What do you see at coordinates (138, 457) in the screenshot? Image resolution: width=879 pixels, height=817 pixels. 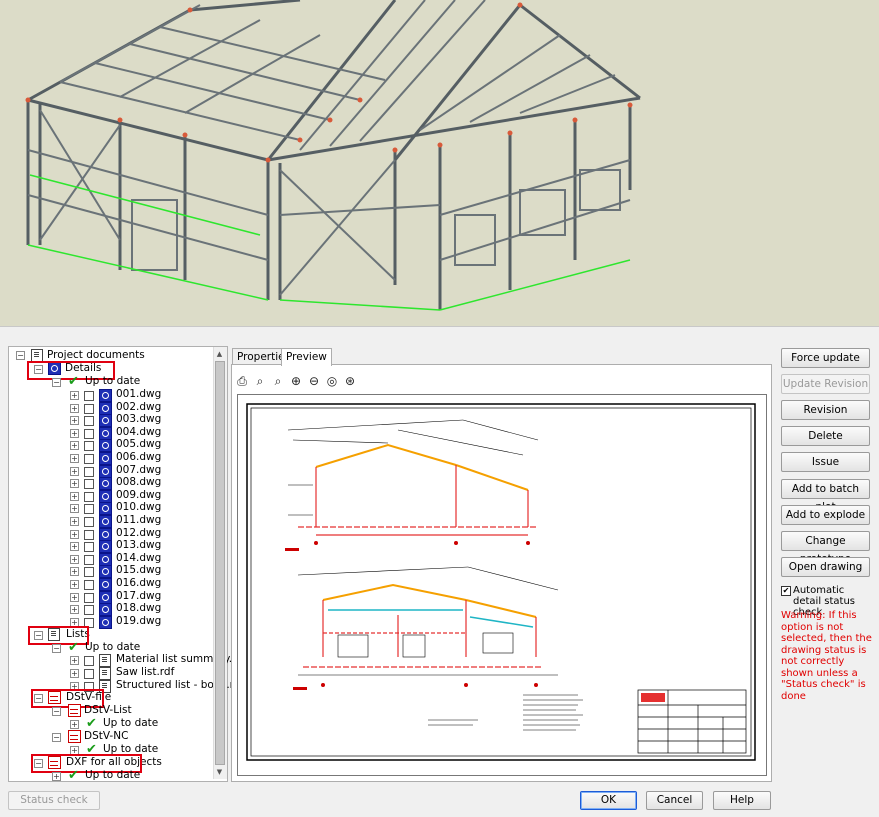 I see `tree-dwg-file: 006.dwg` at bounding box center [138, 457].